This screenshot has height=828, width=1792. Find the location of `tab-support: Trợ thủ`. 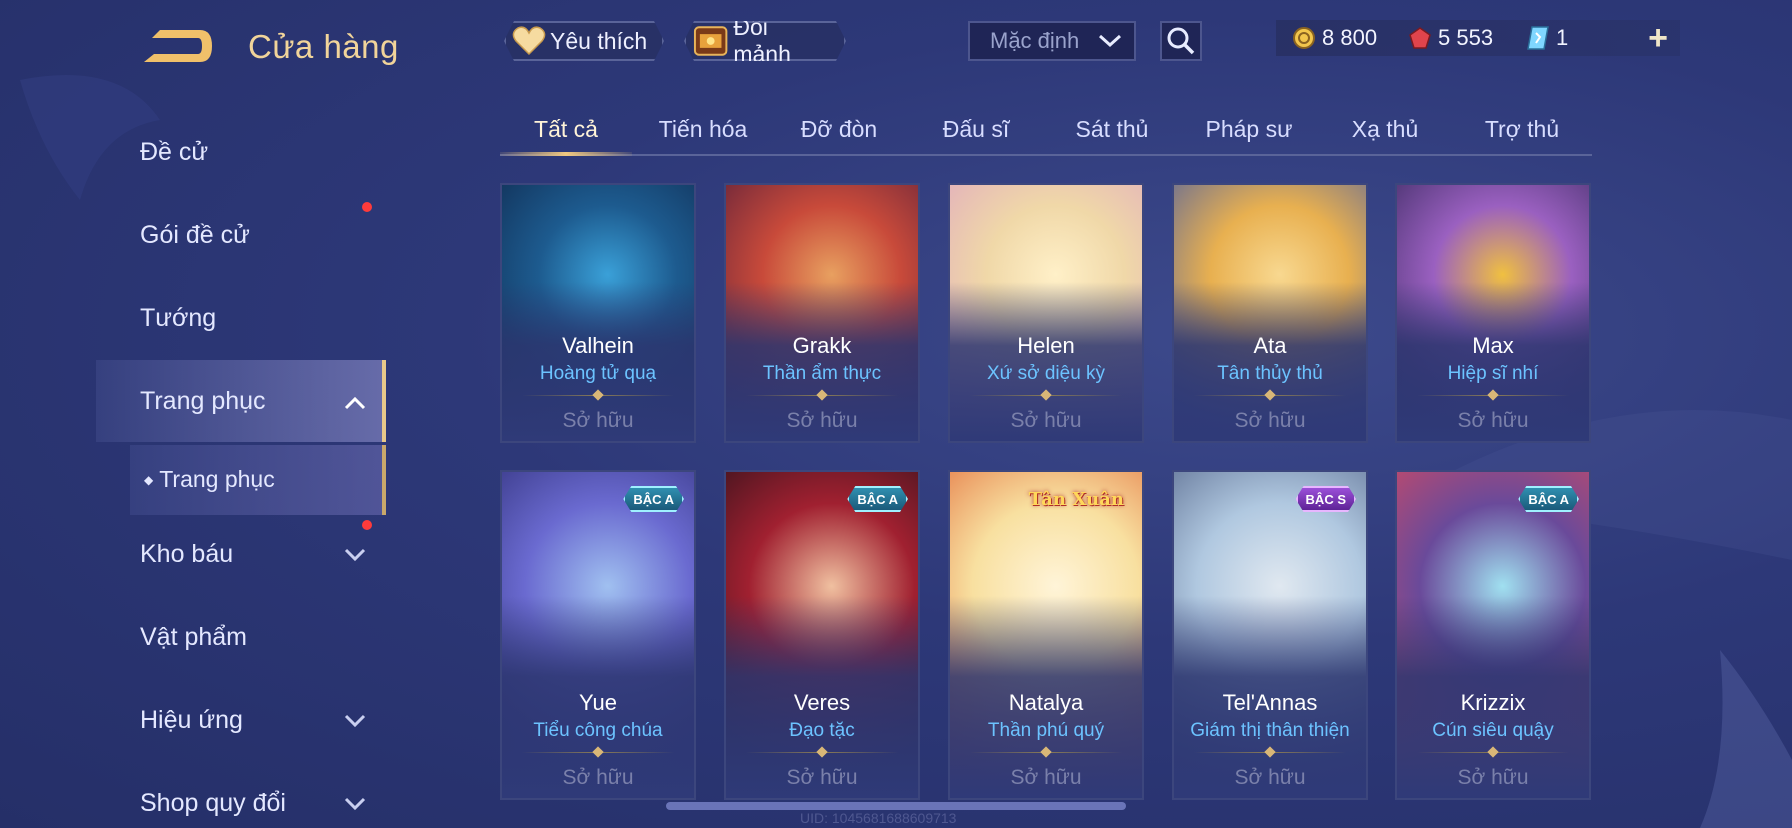

tab-support: Trợ thủ is located at coordinates (1522, 129).